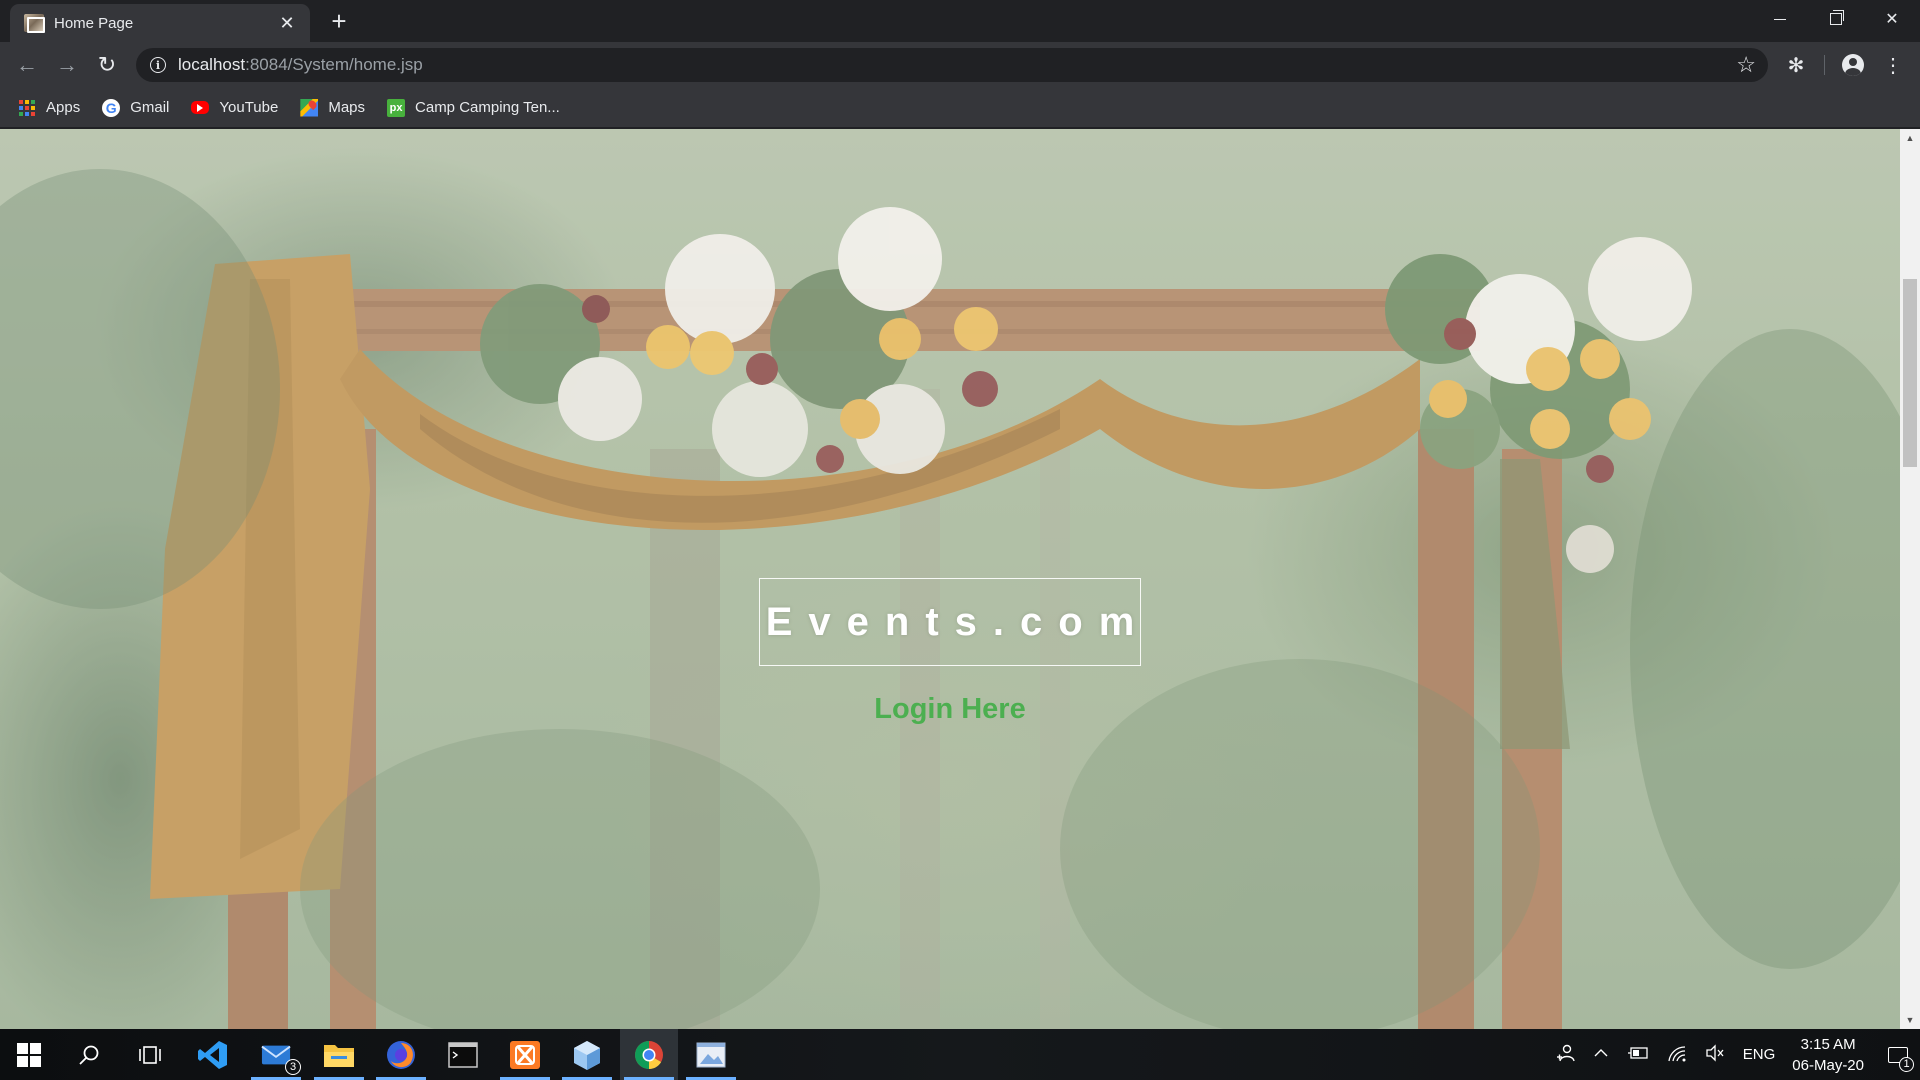 The image size is (1920, 1080). What do you see at coordinates (1893, 65) in the screenshot?
I see `browser-menu-button: ⋮` at bounding box center [1893, 65].